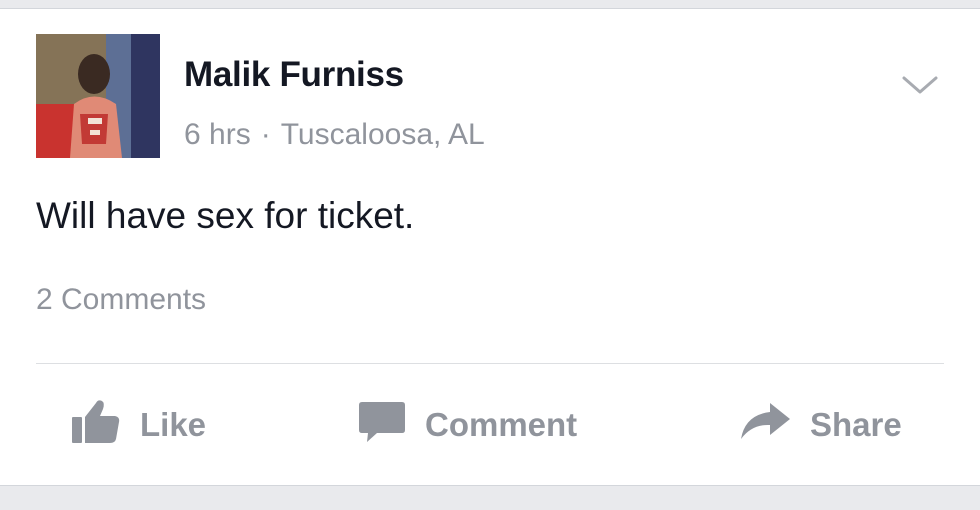 The image size is (980, 510). I want to click on thumbs-up-icon, so click(96, 425).